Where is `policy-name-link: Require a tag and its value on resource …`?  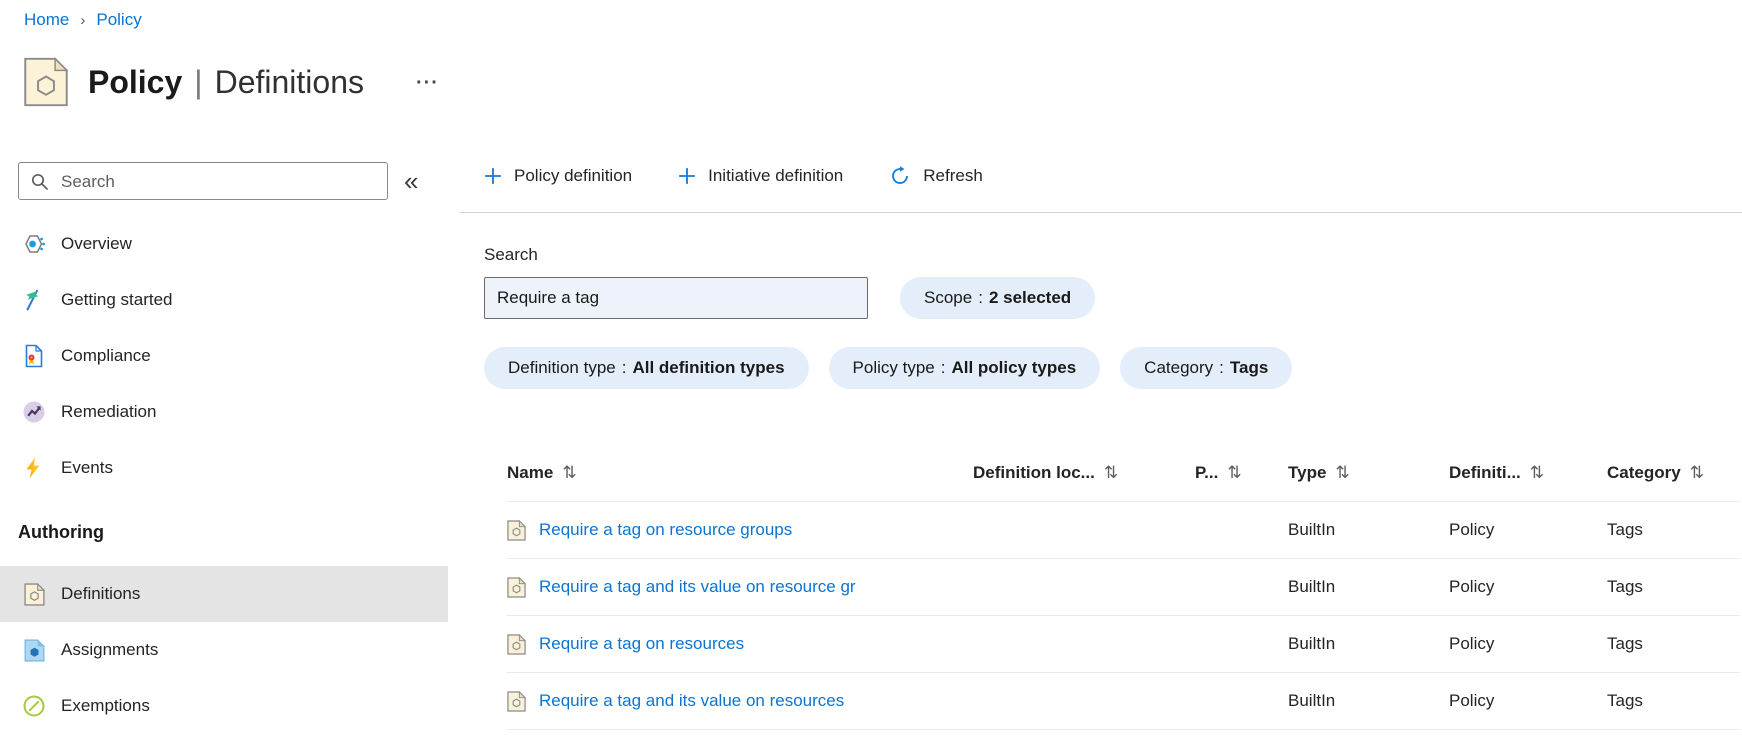 policy-name-link: Require a tag and its value on resource … is located at coordinates (697, 587).